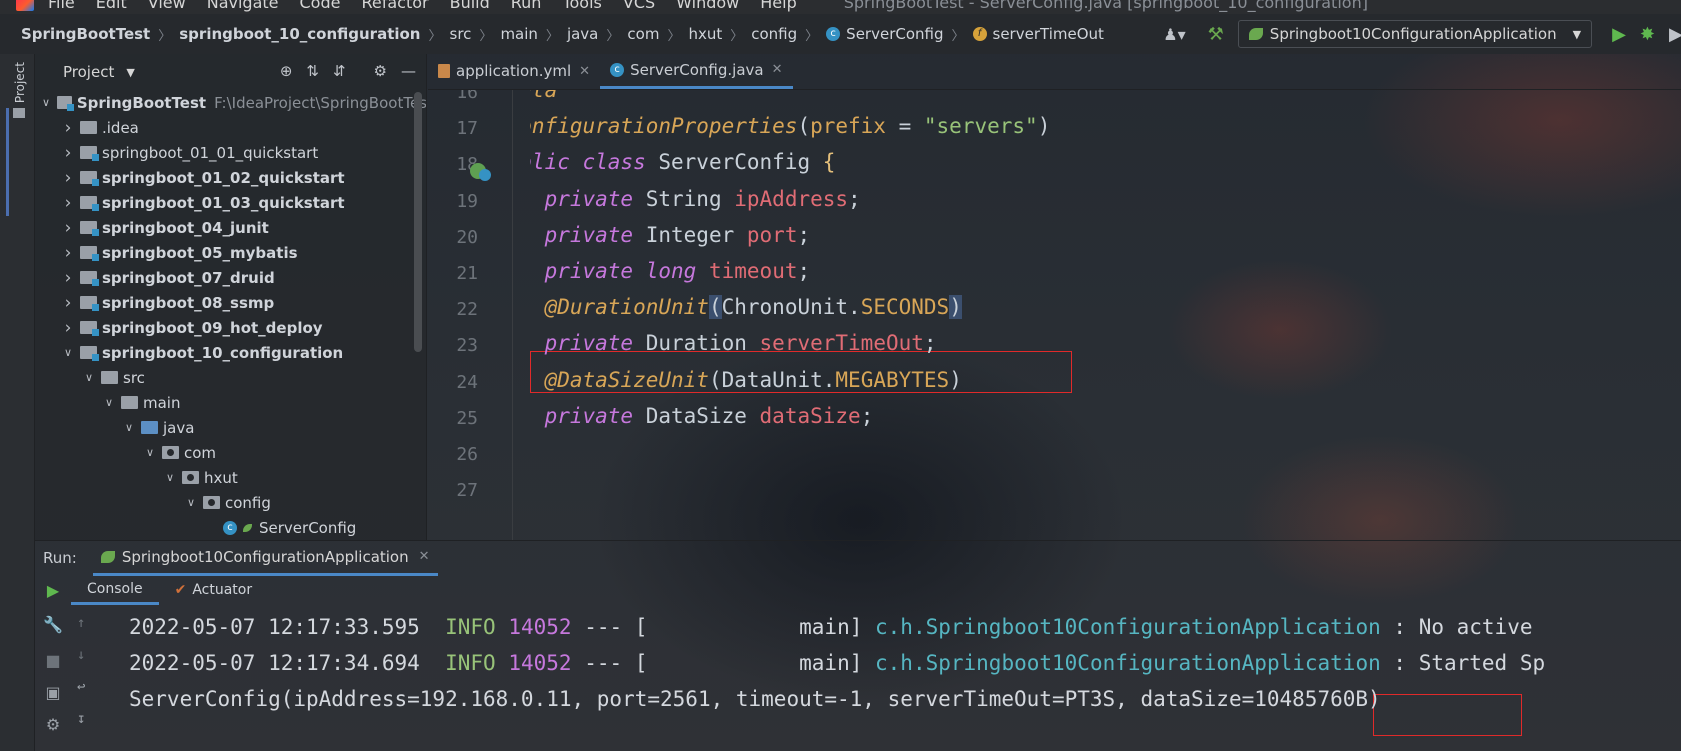 Image resolution: width=1681 pixels, height=751 pixels. What do you see at coordinates (418, 222) in the screenshot?
I see `scrollbar` at bounding box center [418, 222].